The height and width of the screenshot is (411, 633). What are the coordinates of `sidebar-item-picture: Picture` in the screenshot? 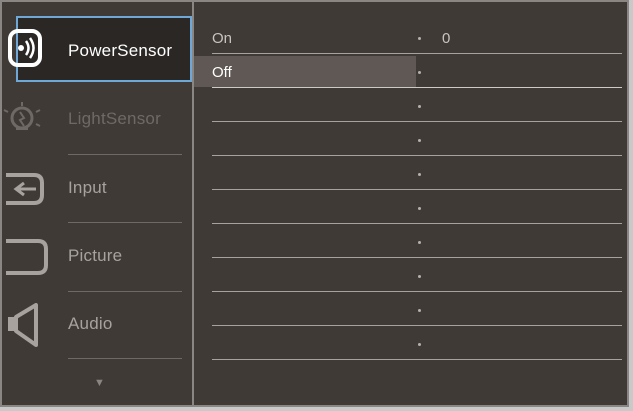 It's located at (96, 257).